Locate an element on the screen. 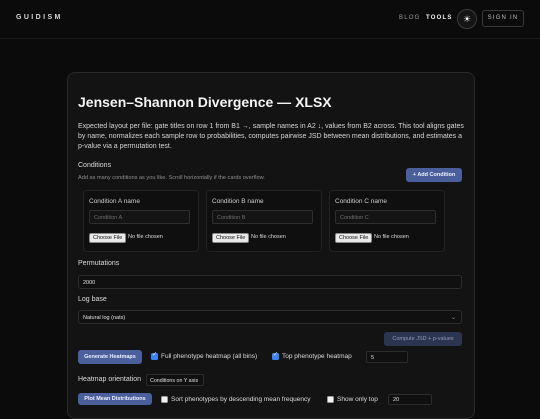 The height and width of the screenshot is (419, 540). top-heatmap-checkbox is located at coordinates (275, 355).